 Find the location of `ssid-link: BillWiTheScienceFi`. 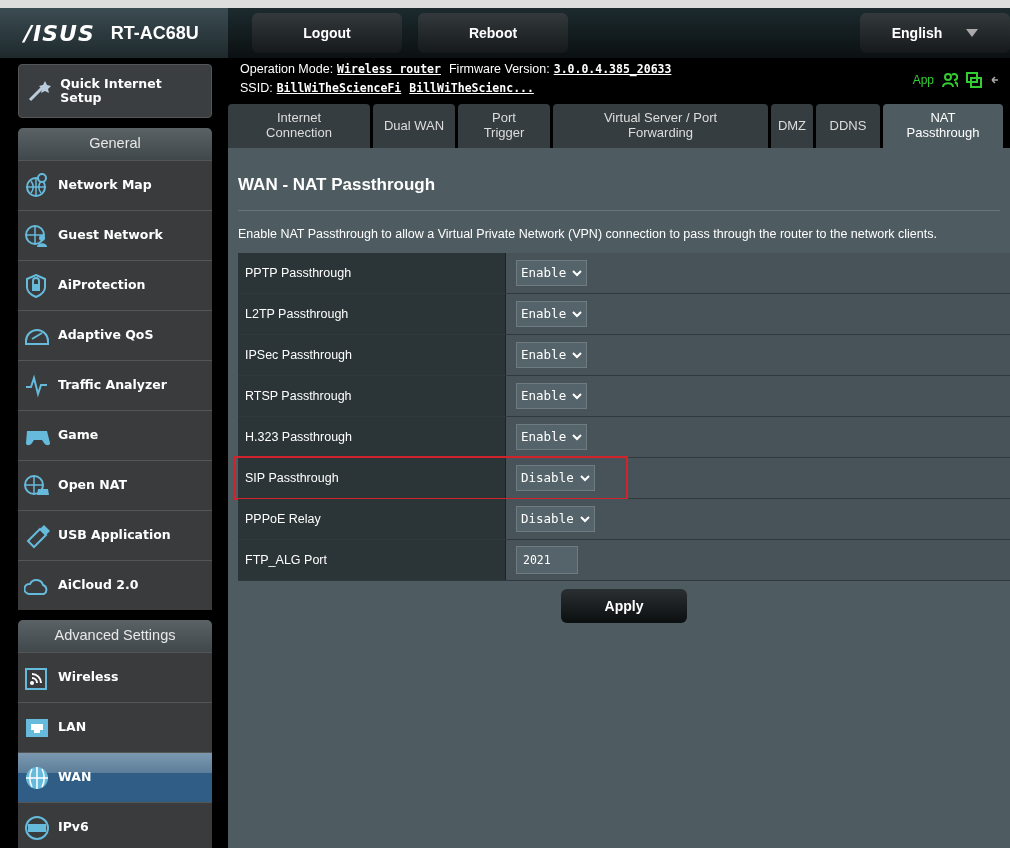

ssid-link: BillWiTheScienceFi is located at coordinates (339, 88).